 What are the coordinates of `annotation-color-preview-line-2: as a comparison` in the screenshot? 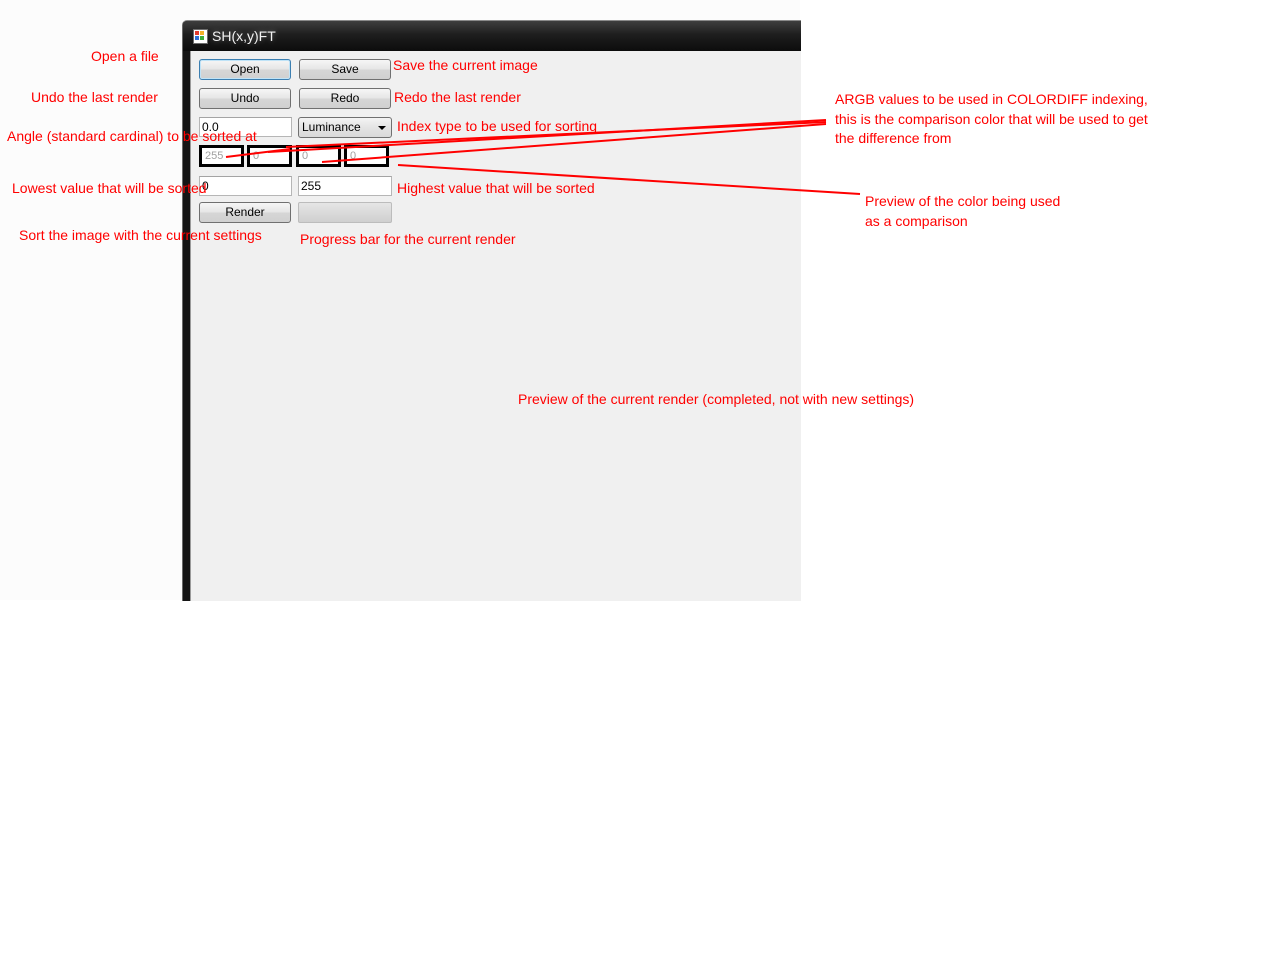 It's located at (916, 221).